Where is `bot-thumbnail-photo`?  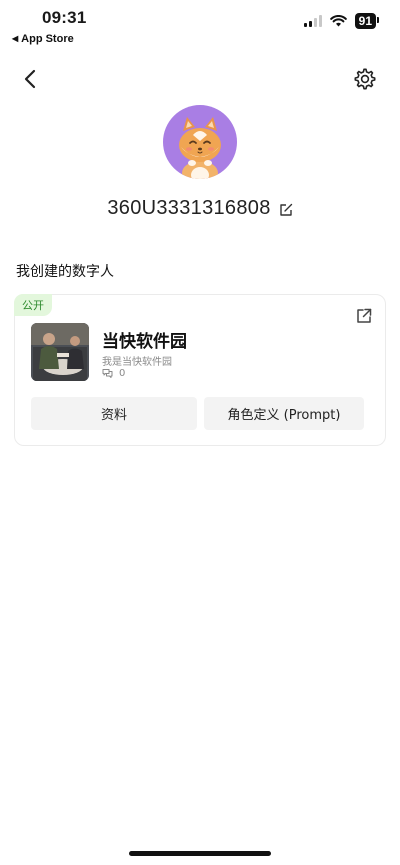 bot-thumbnail-photo is located at coordinates (60, 352).